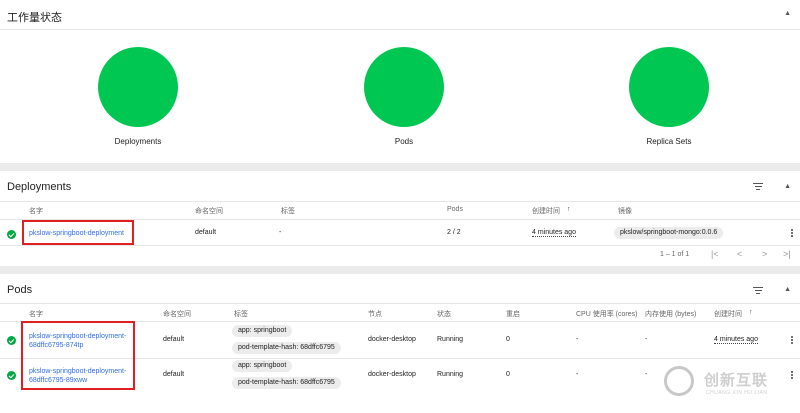  I want to click on pods-cell: 2 / 2, so click(454, 232).